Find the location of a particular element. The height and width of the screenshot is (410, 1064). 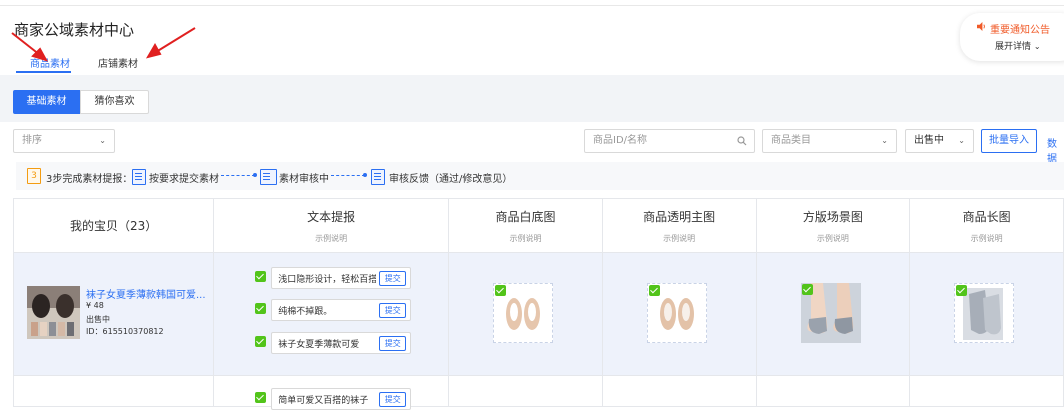

text-input: 简单可爱又百搭的袜子 提交 is located at coordinates (341, 399).